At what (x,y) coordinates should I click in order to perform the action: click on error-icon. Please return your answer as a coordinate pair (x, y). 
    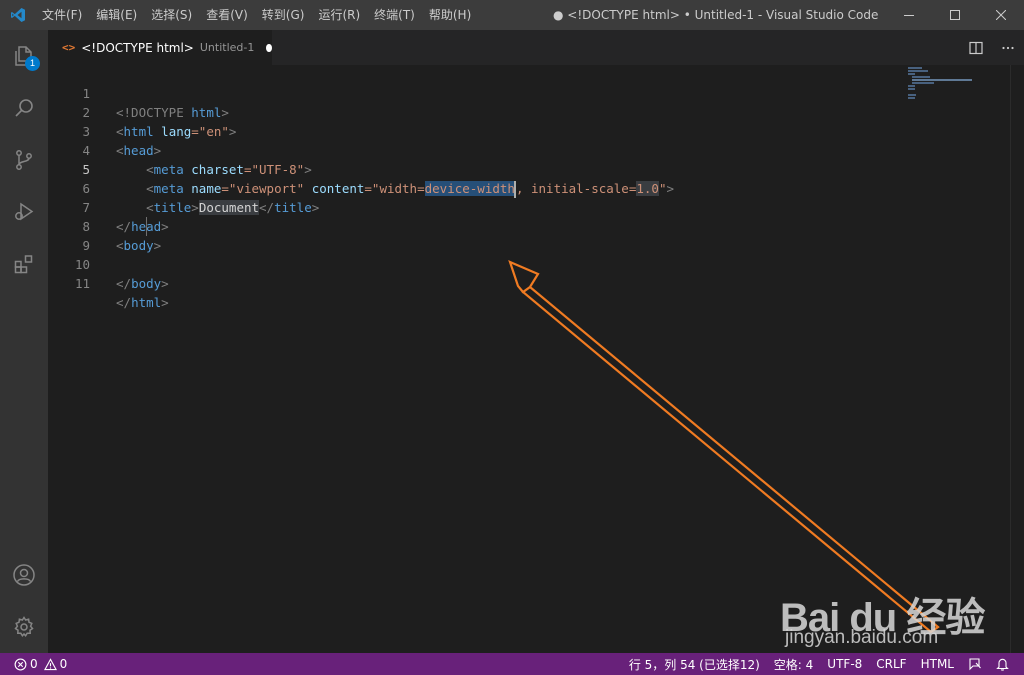
    Looking at the image, I should click on (20, 664).